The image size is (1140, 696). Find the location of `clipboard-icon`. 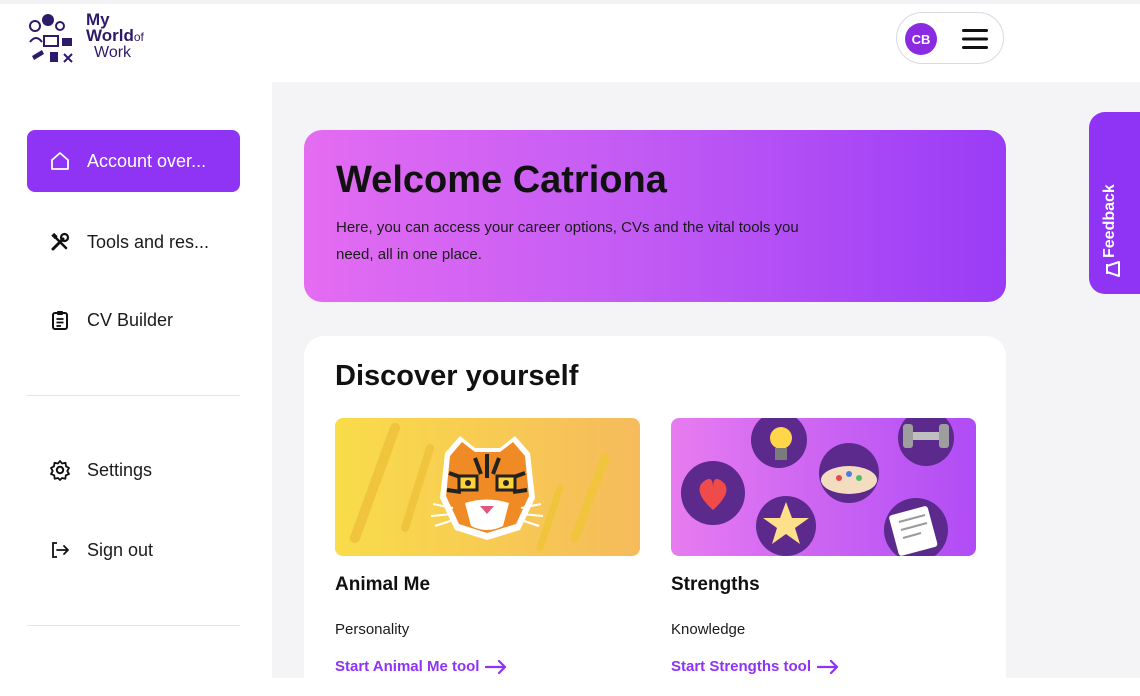

clipboard-icon is located at coordinates (60, 320).